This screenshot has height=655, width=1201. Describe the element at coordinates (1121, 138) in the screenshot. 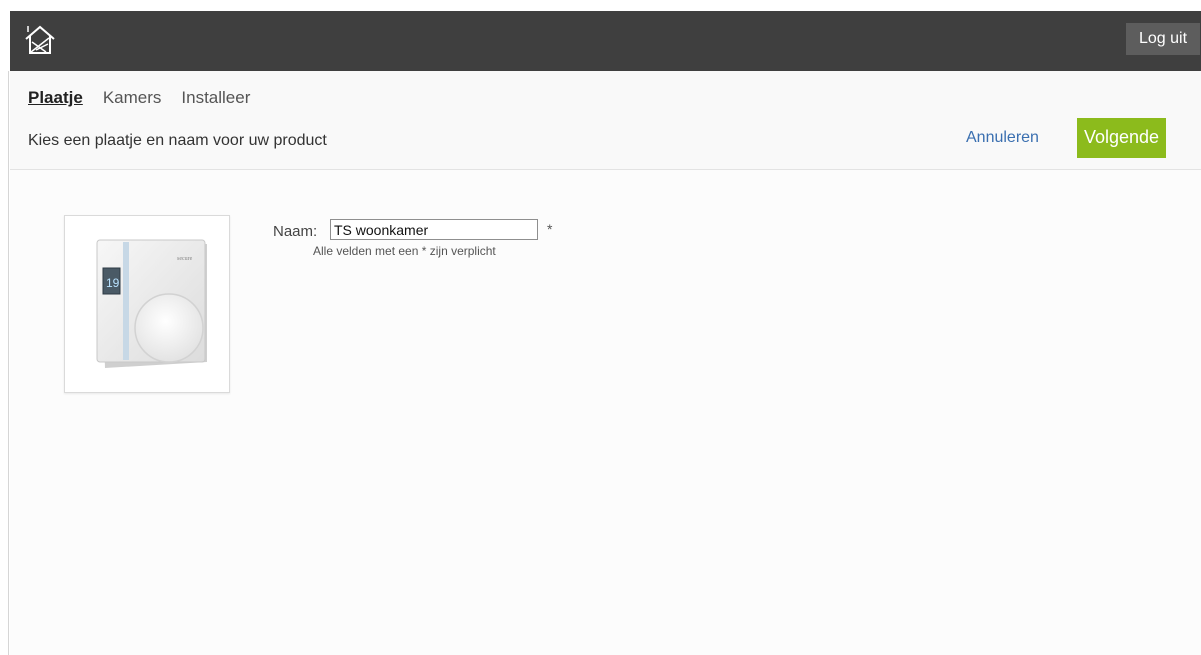

I see `next-button: Volgende` at that location.